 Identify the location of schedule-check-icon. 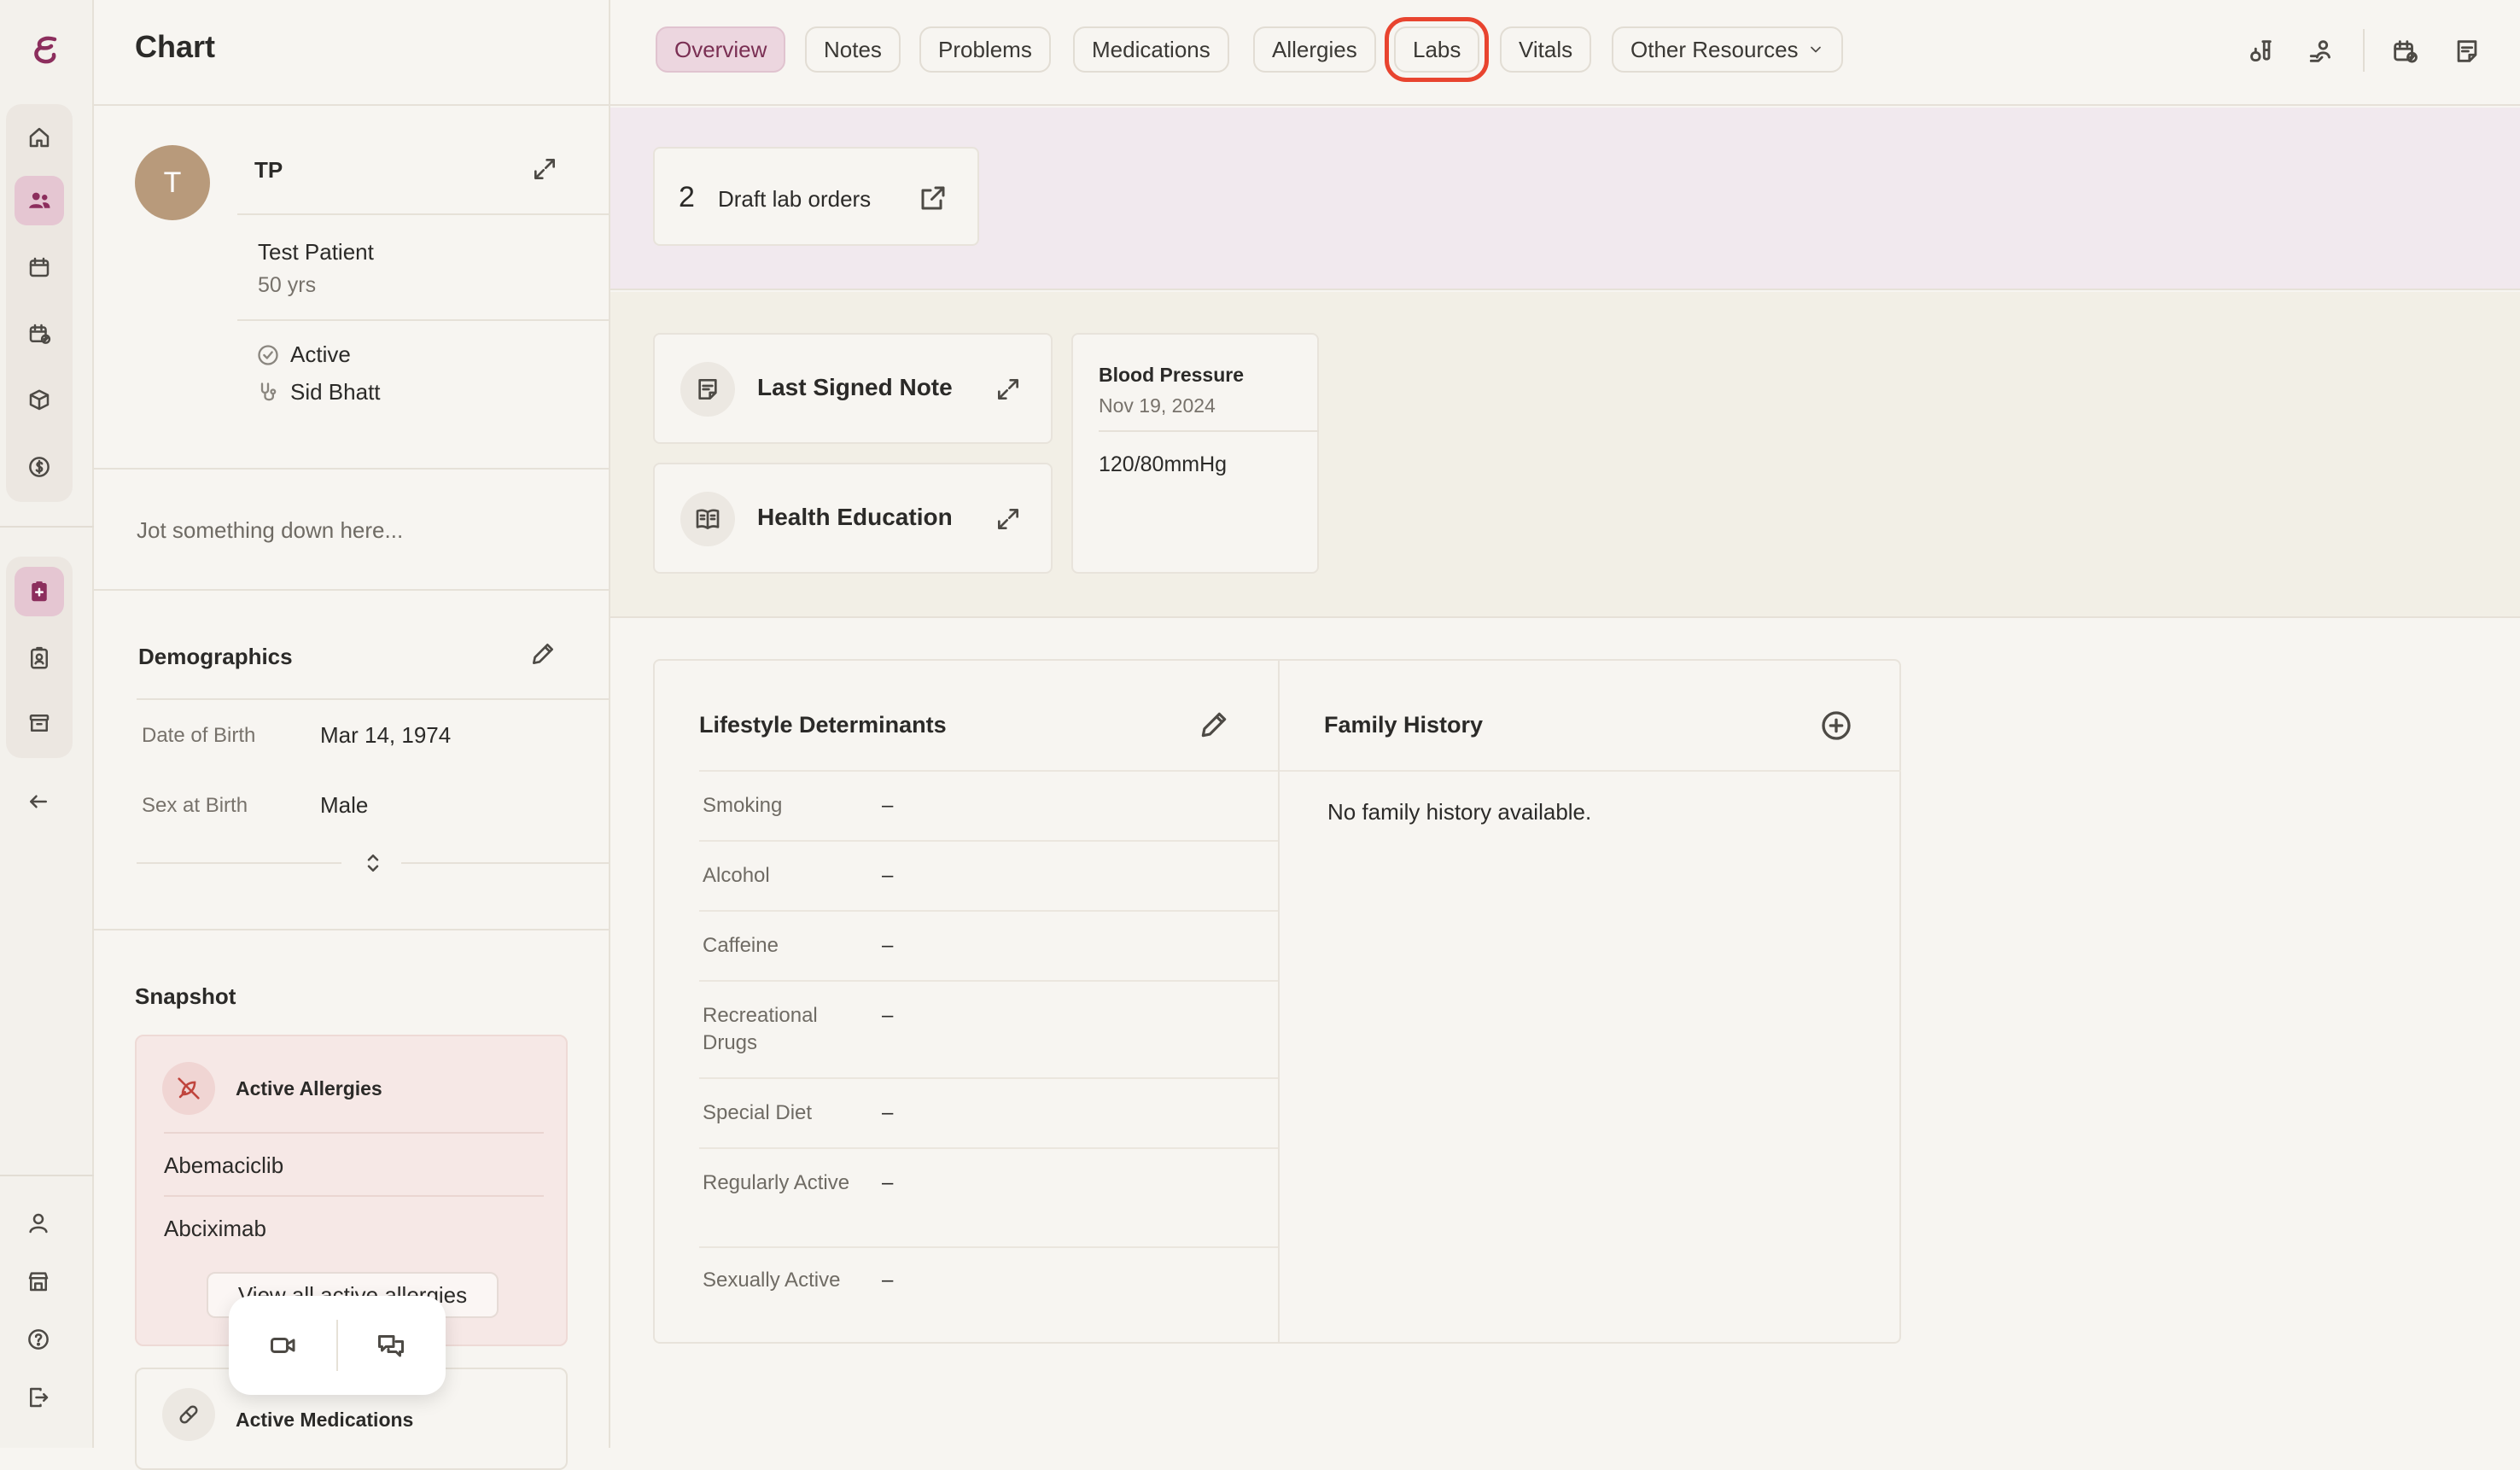
(2405, 51).